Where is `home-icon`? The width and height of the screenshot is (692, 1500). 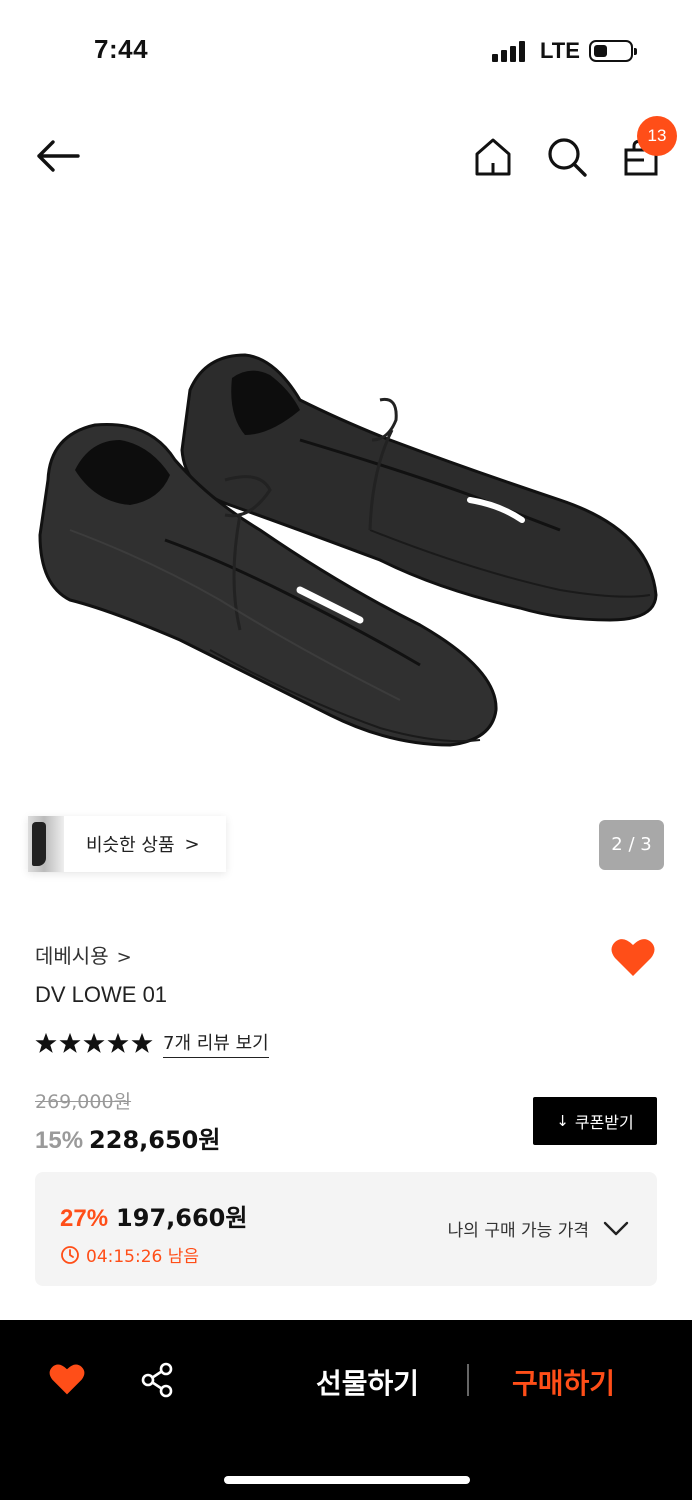
home-icon is located at coordinates (493, 157).